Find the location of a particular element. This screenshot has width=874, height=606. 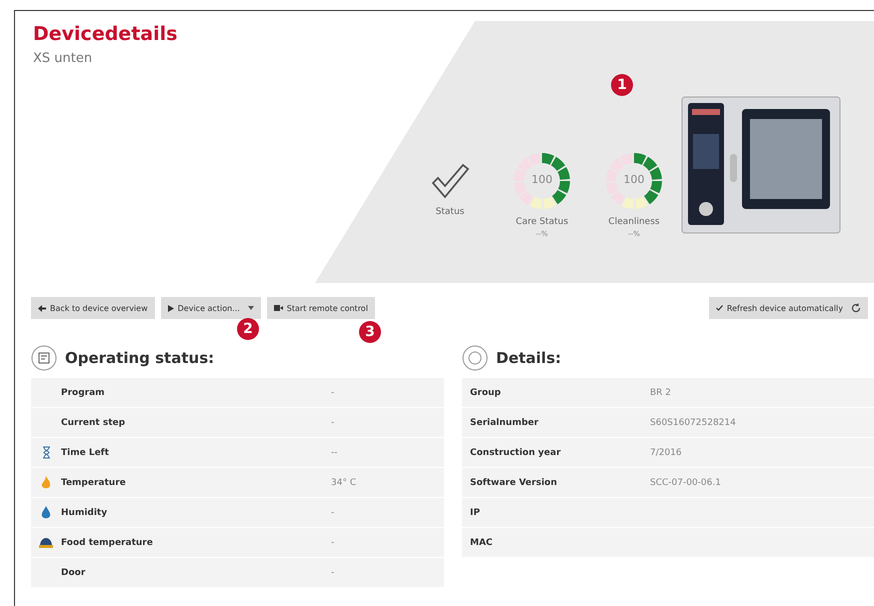

row-label: MAC is located at coordinates (482, 543).